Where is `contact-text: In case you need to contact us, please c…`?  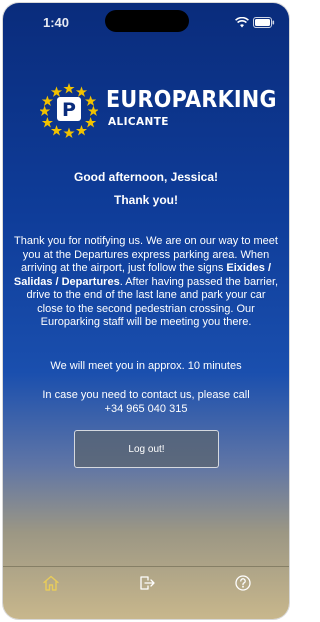 contact-text: In case you need to contact us, please c… is located at coordinates (146, 402).